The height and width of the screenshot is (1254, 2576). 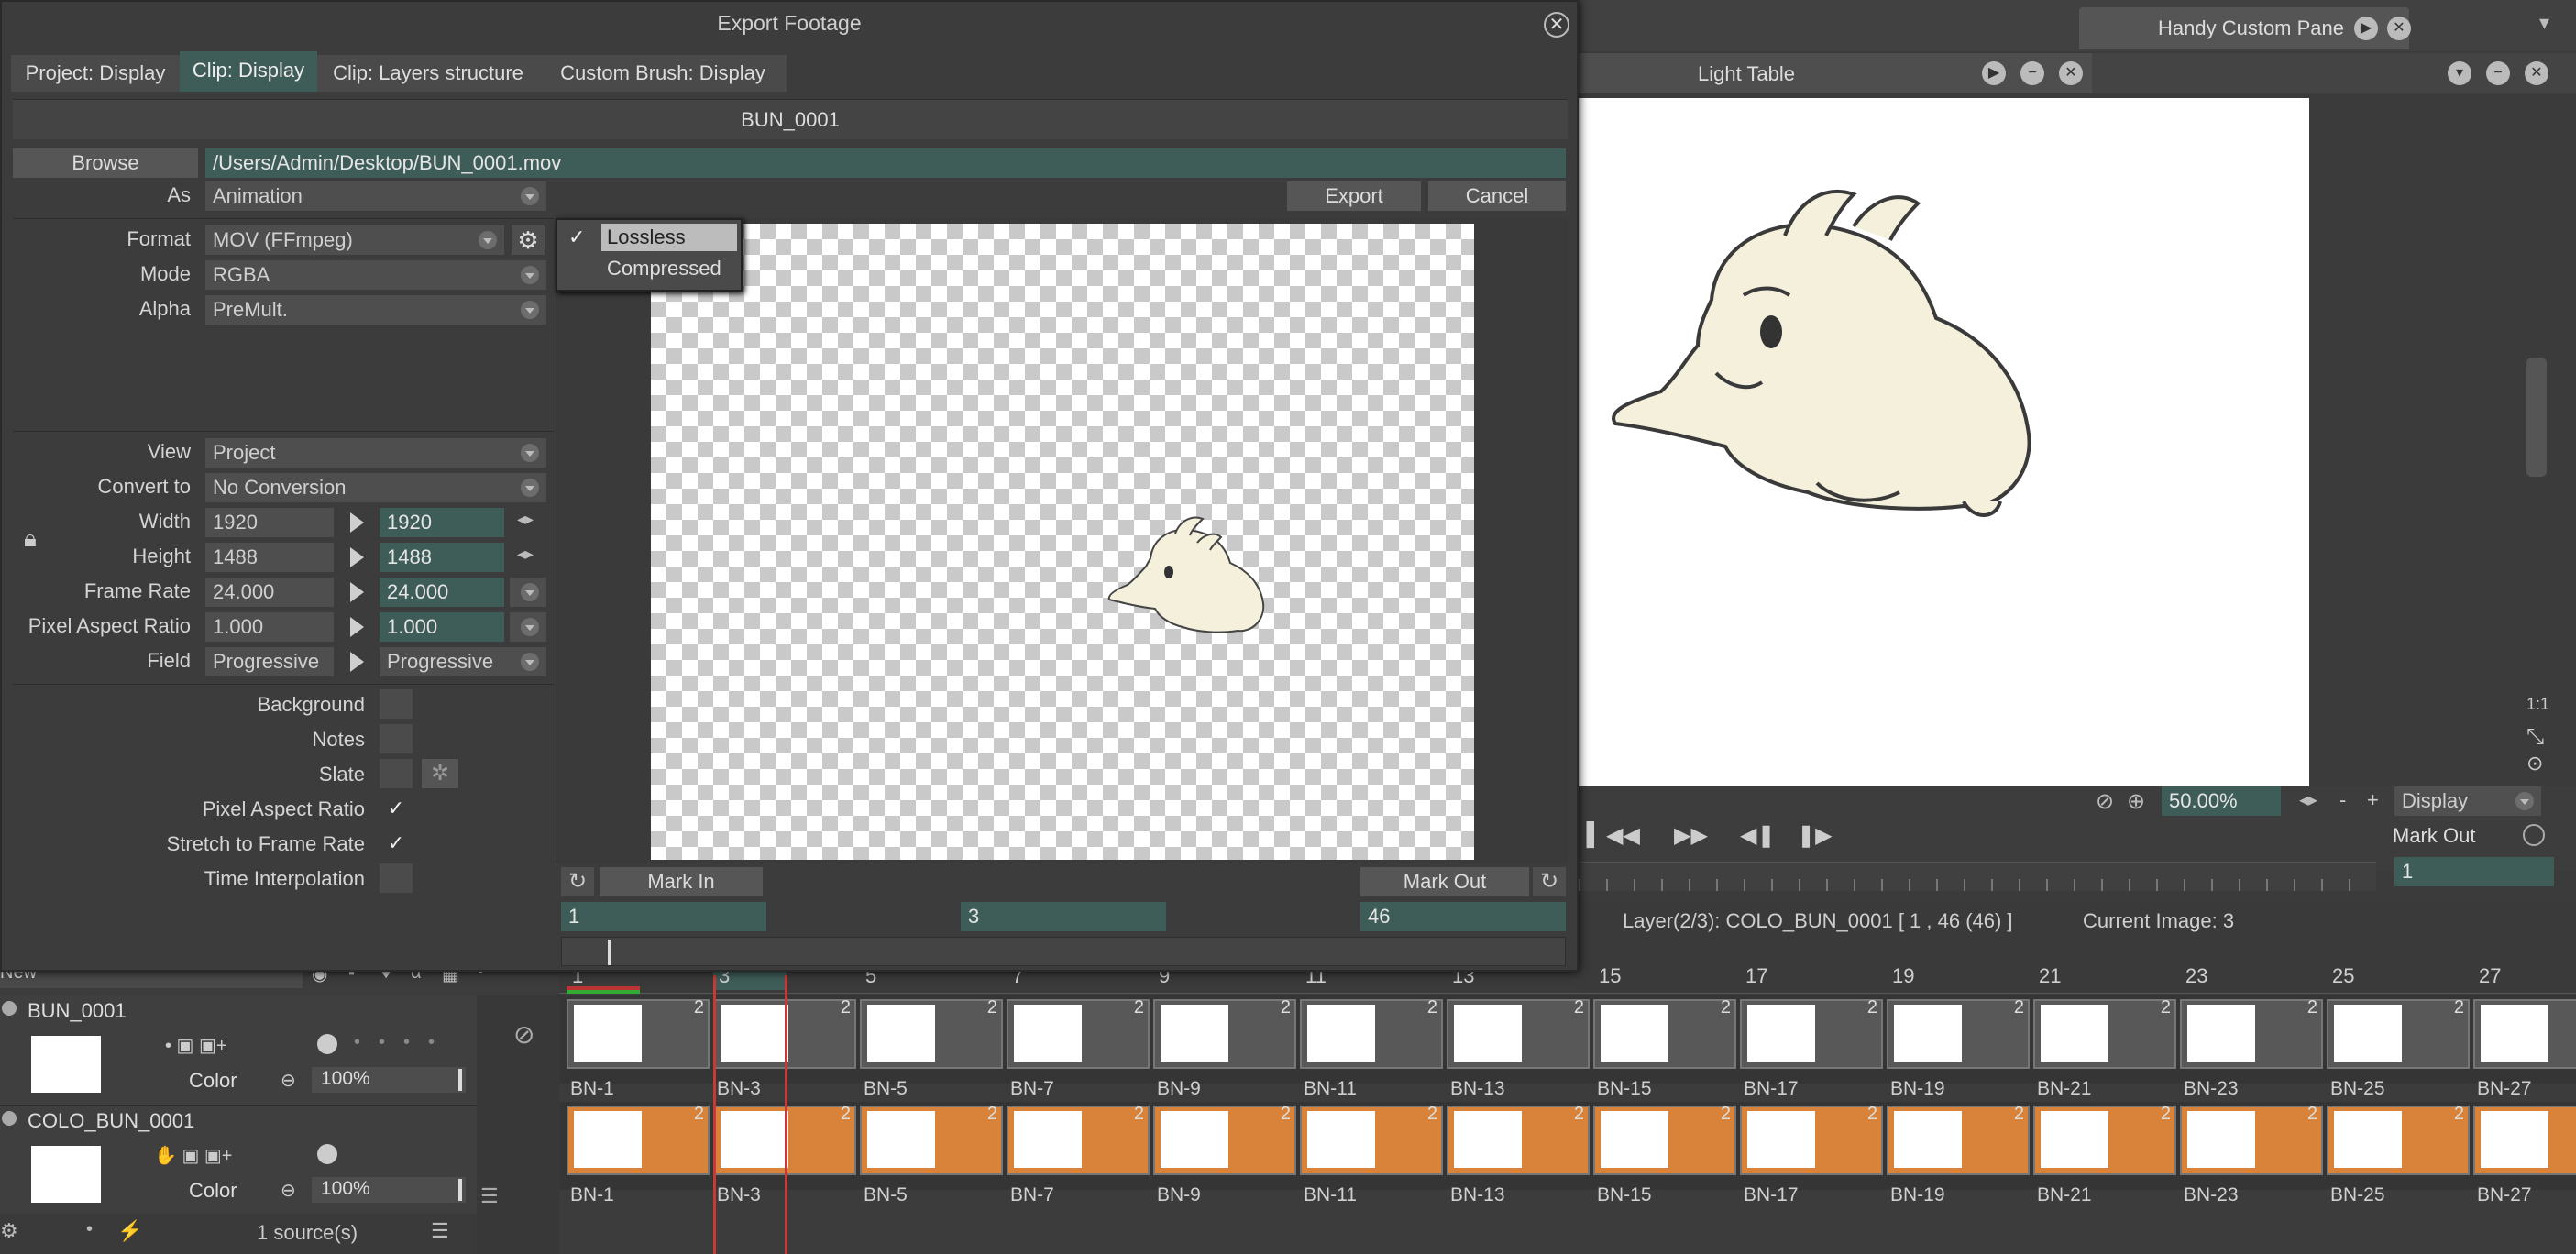 I want to click on list-icon: ☰, so click(x=440, y=1231).